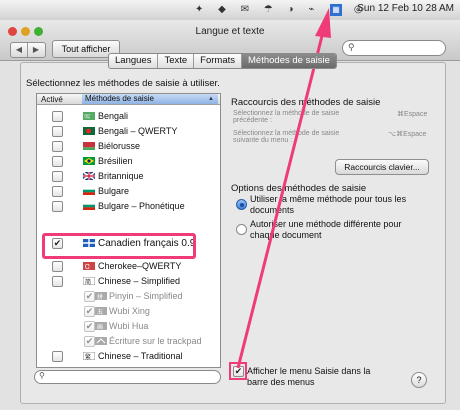 Image resolution: width=460 pixels, height=410 pixels. What do you see at coordinates (218, 61) in the screenshot?
I see `tab-formats: Formats` at bounding box center [218, 61].